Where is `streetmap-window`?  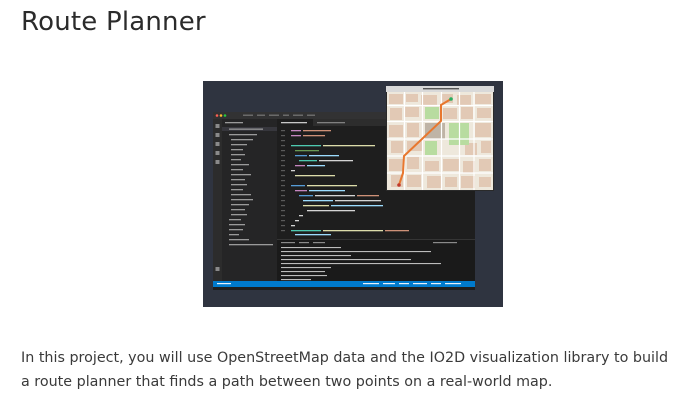
streetmap-window is located at coordinates (440, 138).